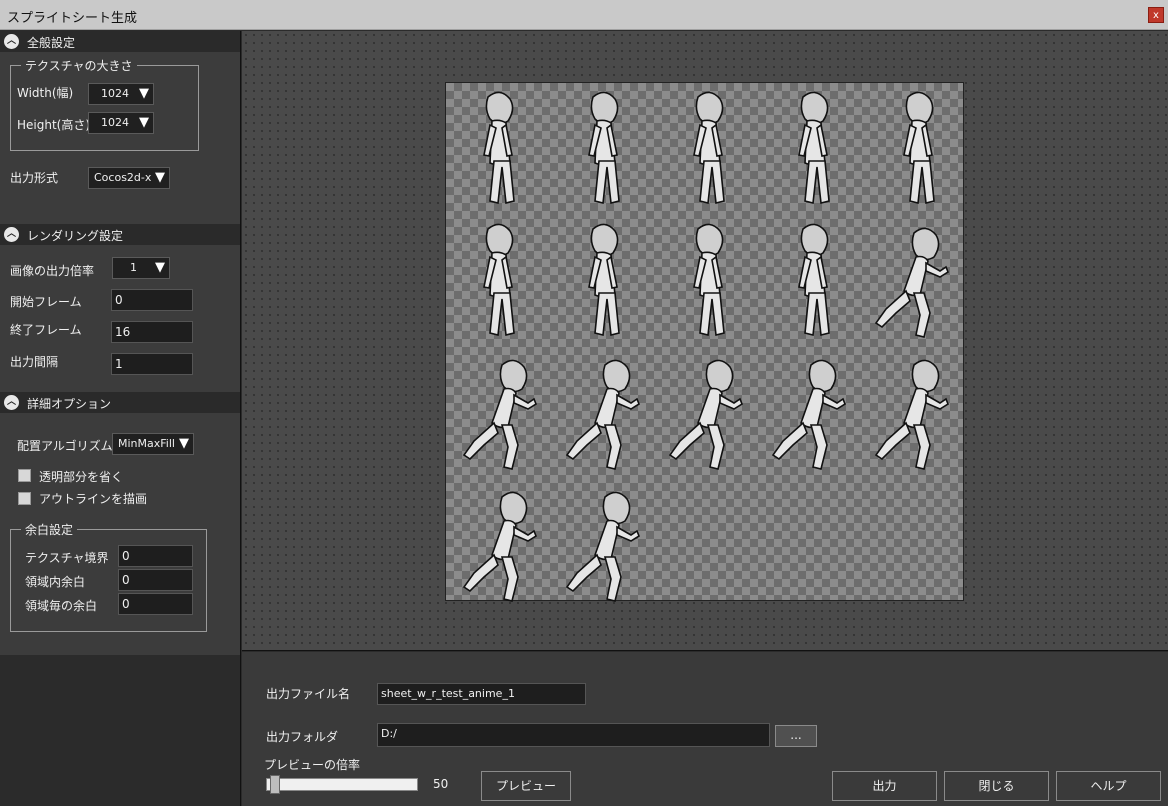 The image size is (1168, 806). Describe the element at coordinates (115, 122) in the screenshot. I see `height-value: 1024` at that location.